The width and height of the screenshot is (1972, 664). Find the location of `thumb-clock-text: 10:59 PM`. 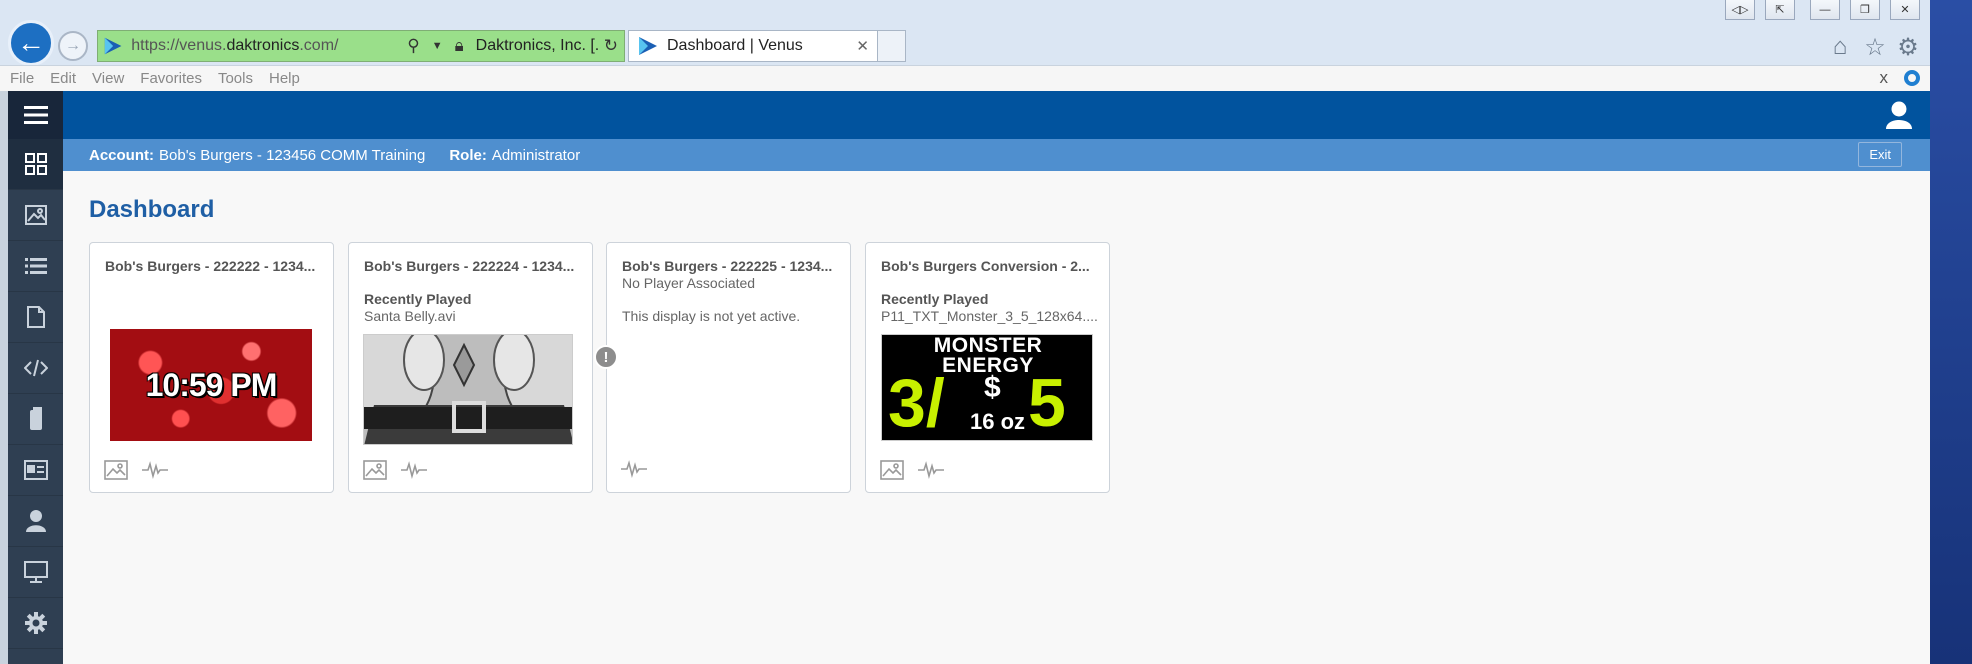

thumb-clock-text: 10:59 PM is located at coordinates (211, 384).